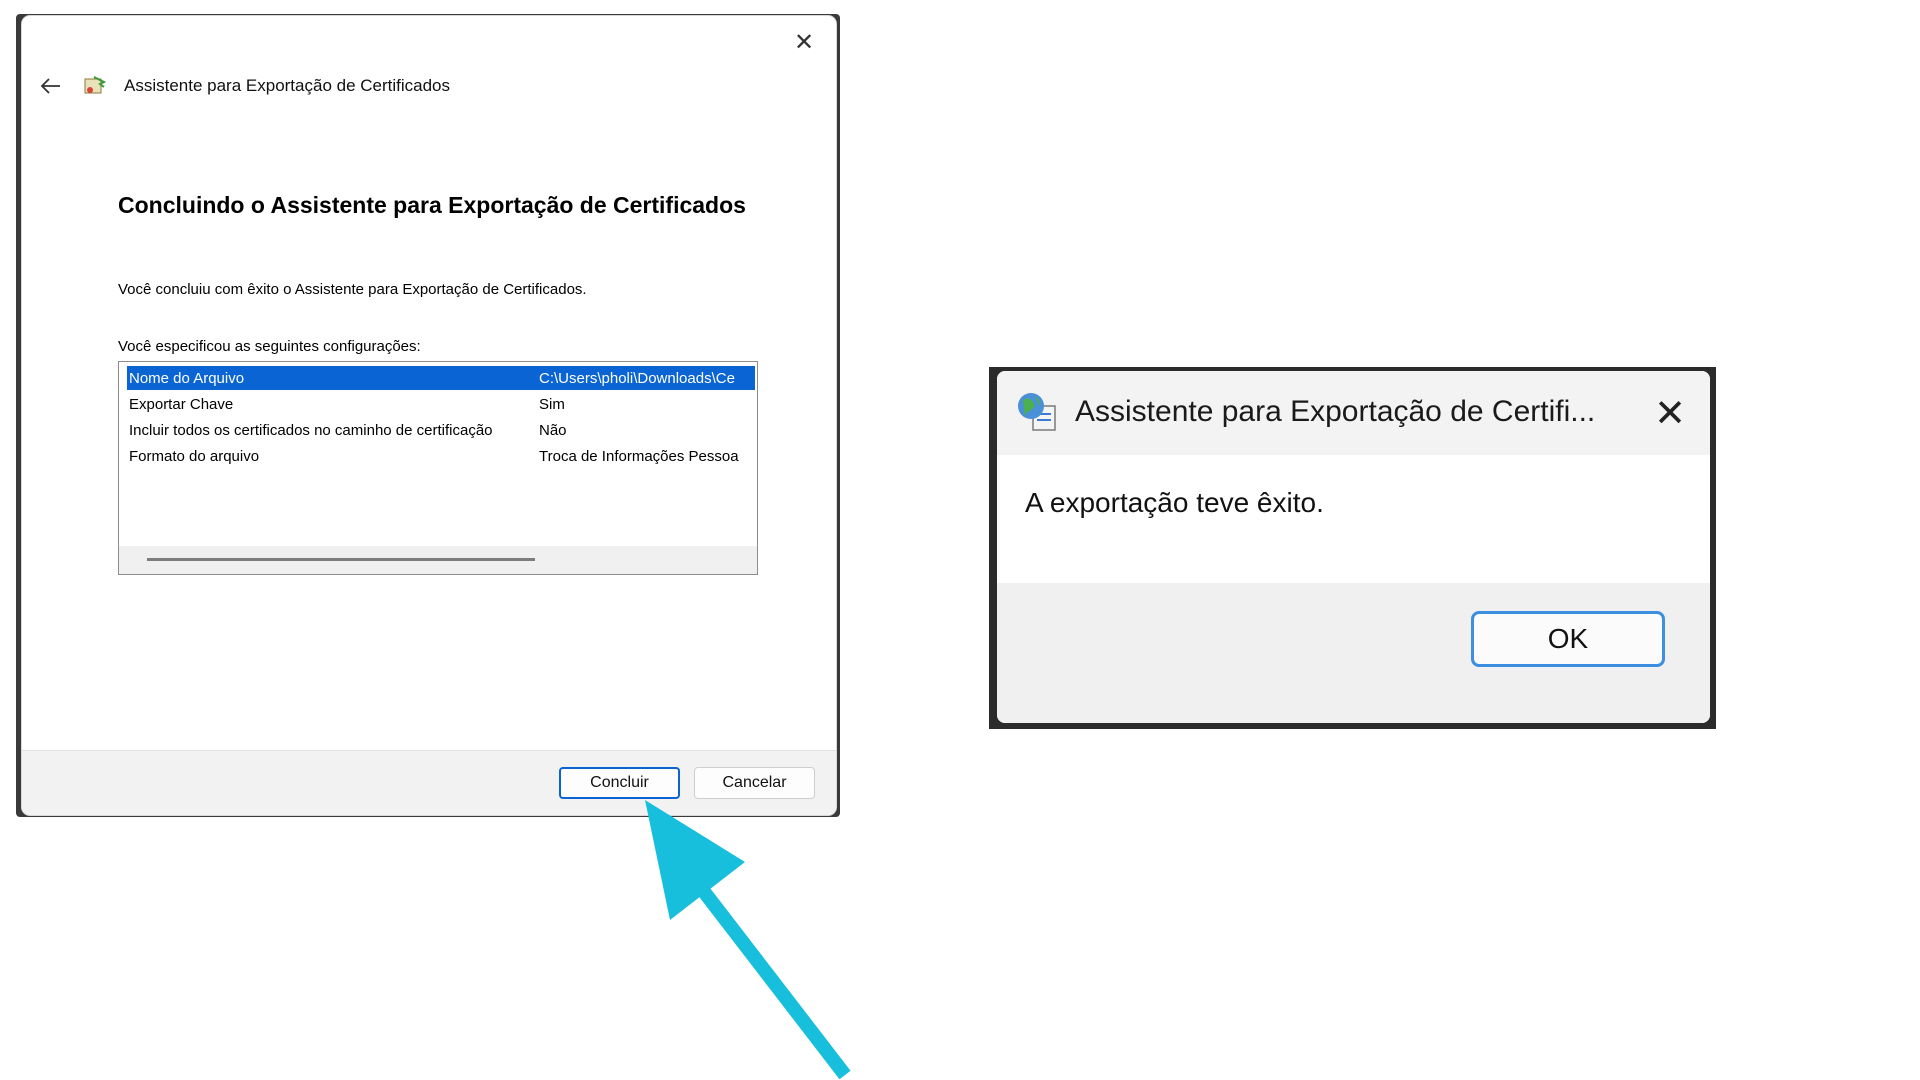 The width and height of the screenshot is (1920, 1080). I want to click on ok-button: OK, so click(1568, 639).